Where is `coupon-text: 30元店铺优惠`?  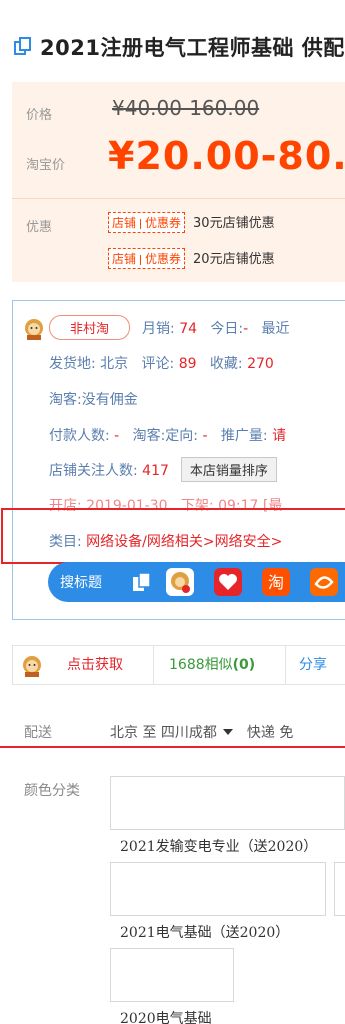
coupon-text: 30元店铺优惠 is located at coordinates (234, 223).